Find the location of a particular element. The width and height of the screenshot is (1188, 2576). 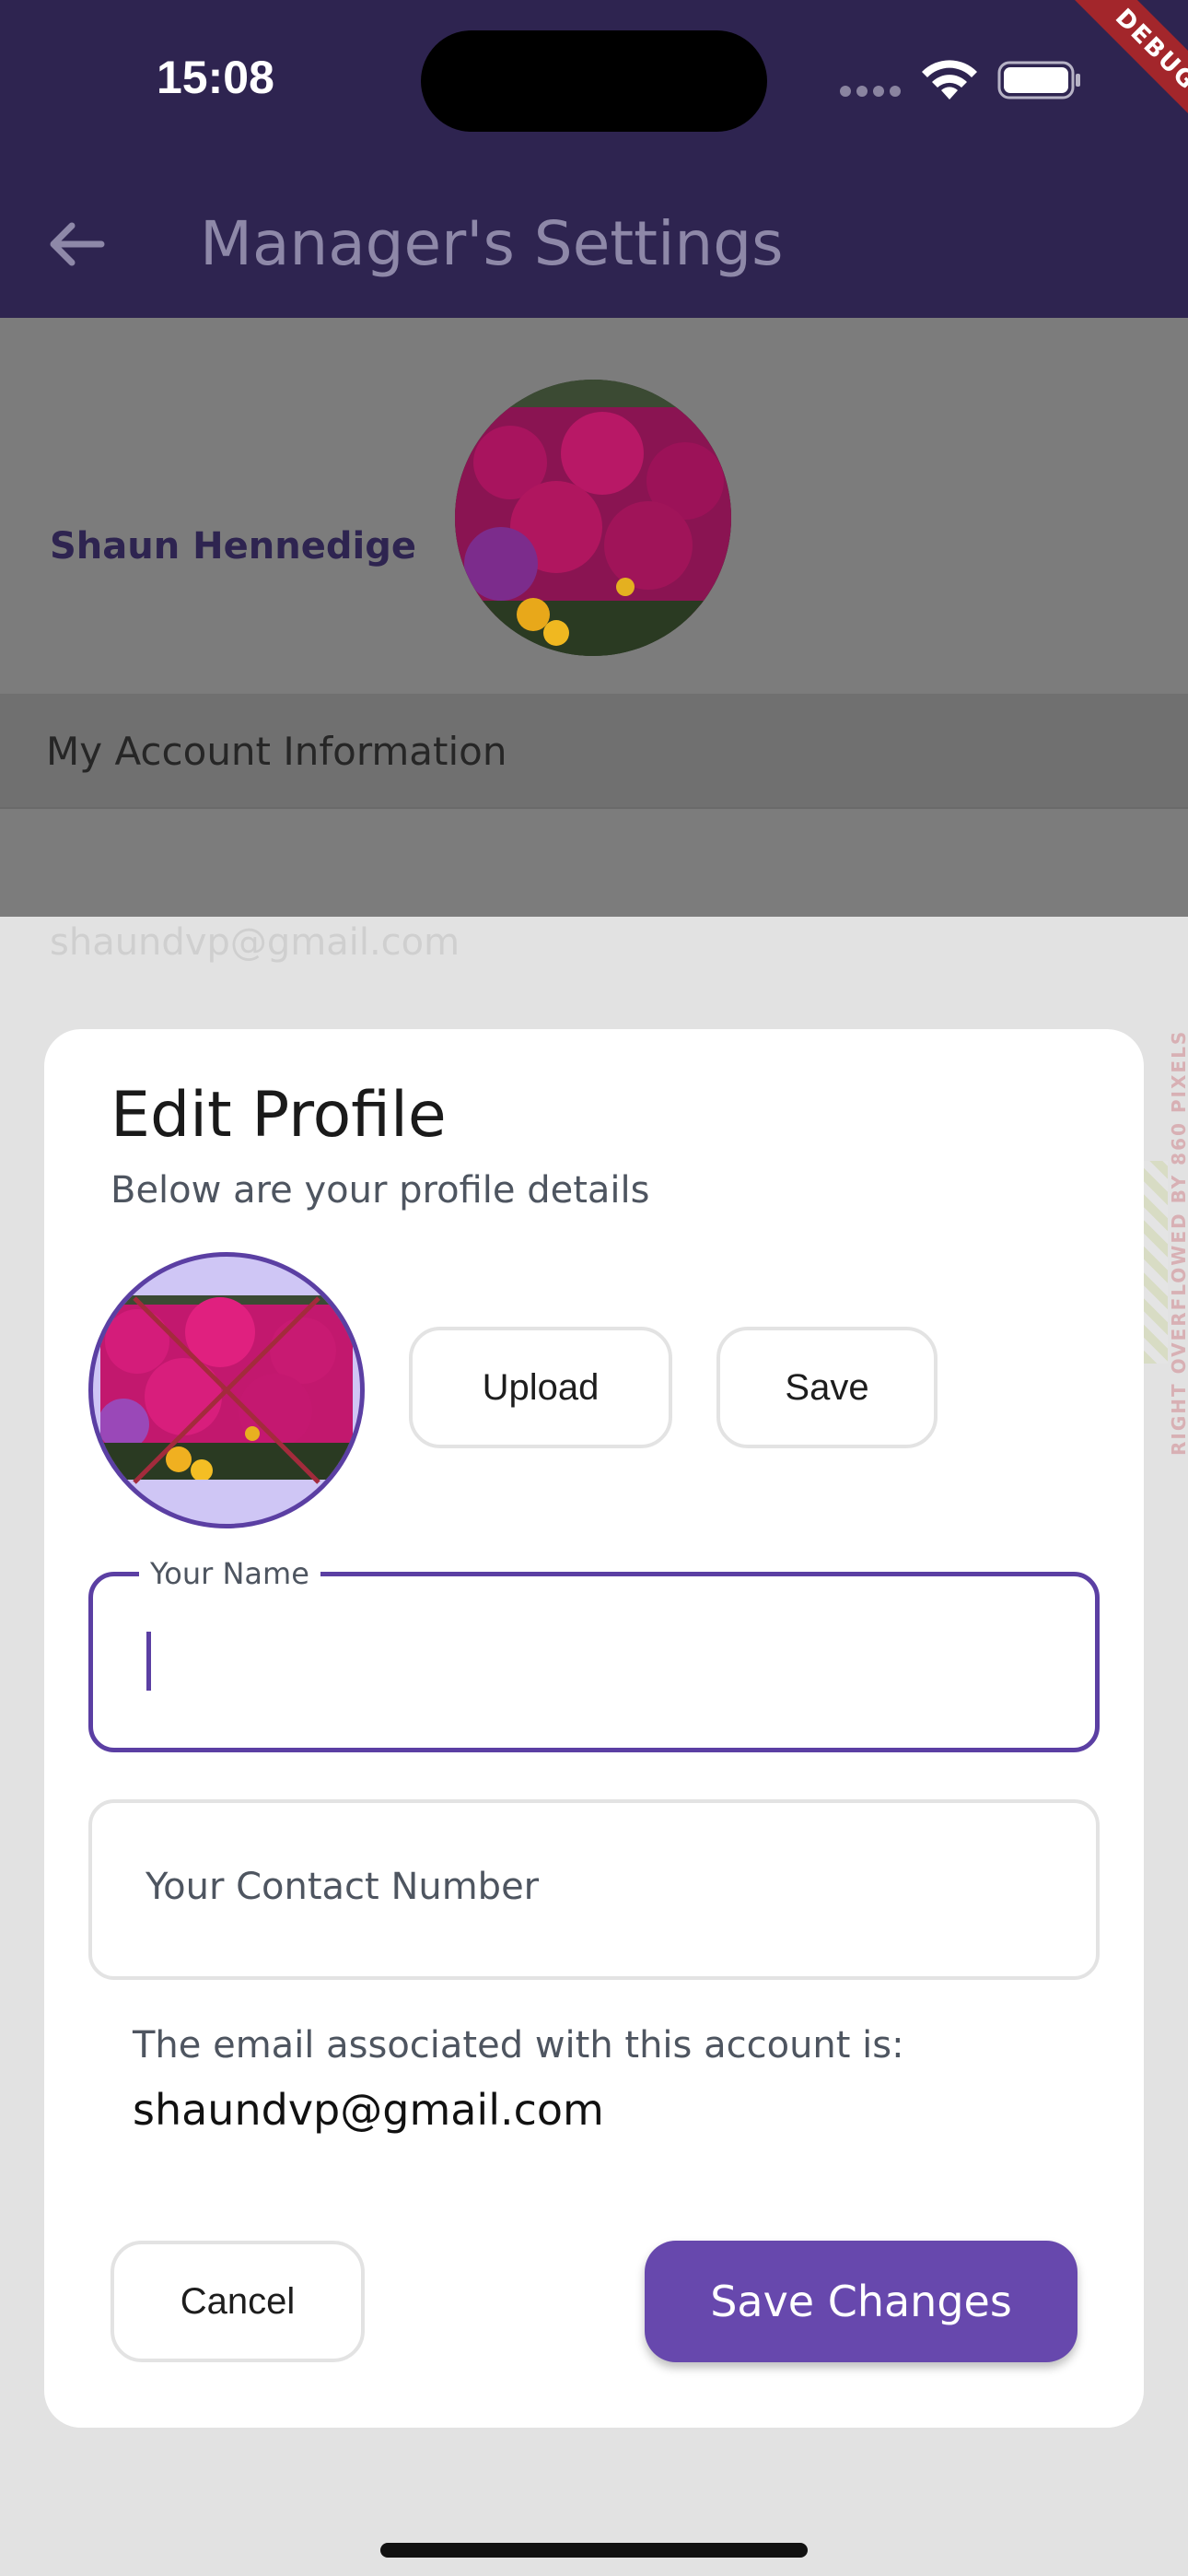

dialog-title: Edit Profile is located at coordinates (279, 1115).